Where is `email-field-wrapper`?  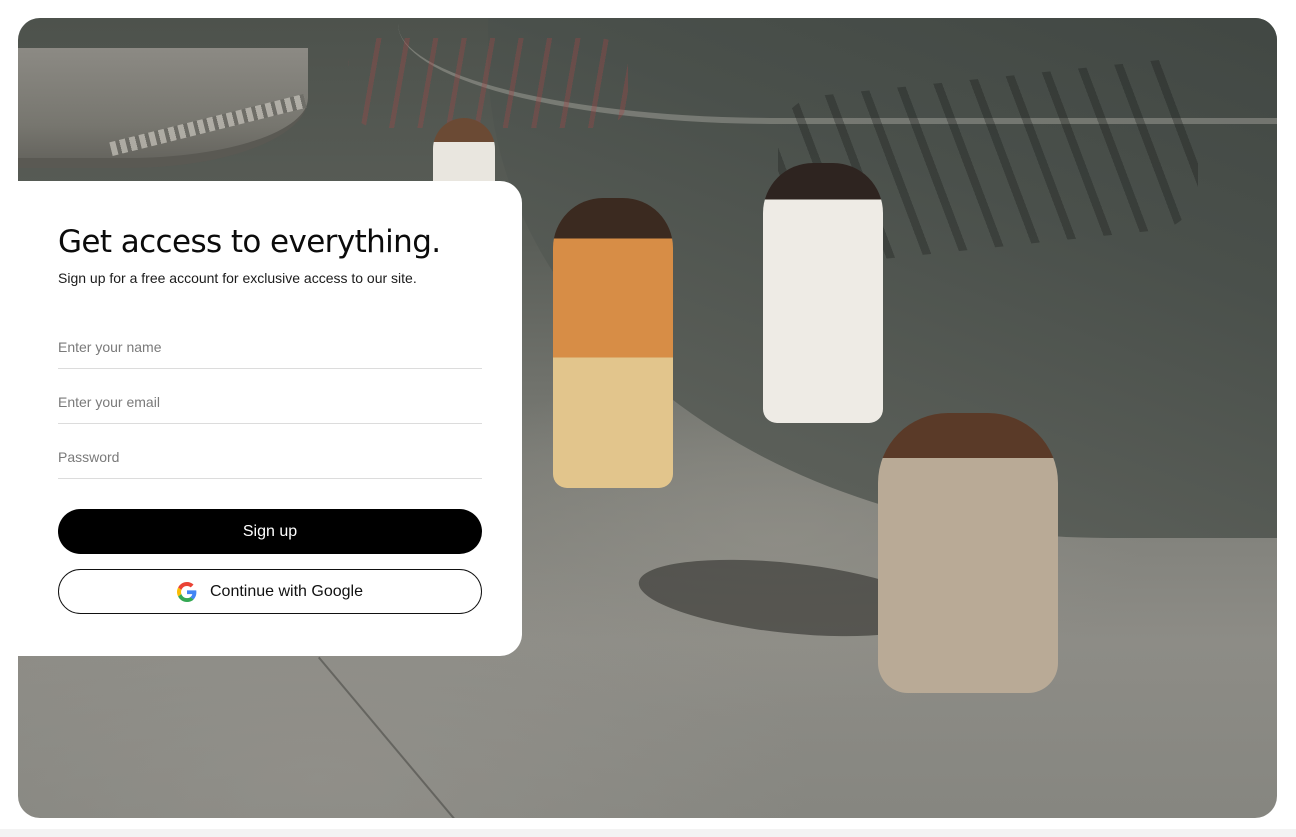 email-field-wrapper is located at coordinates (270, 396).